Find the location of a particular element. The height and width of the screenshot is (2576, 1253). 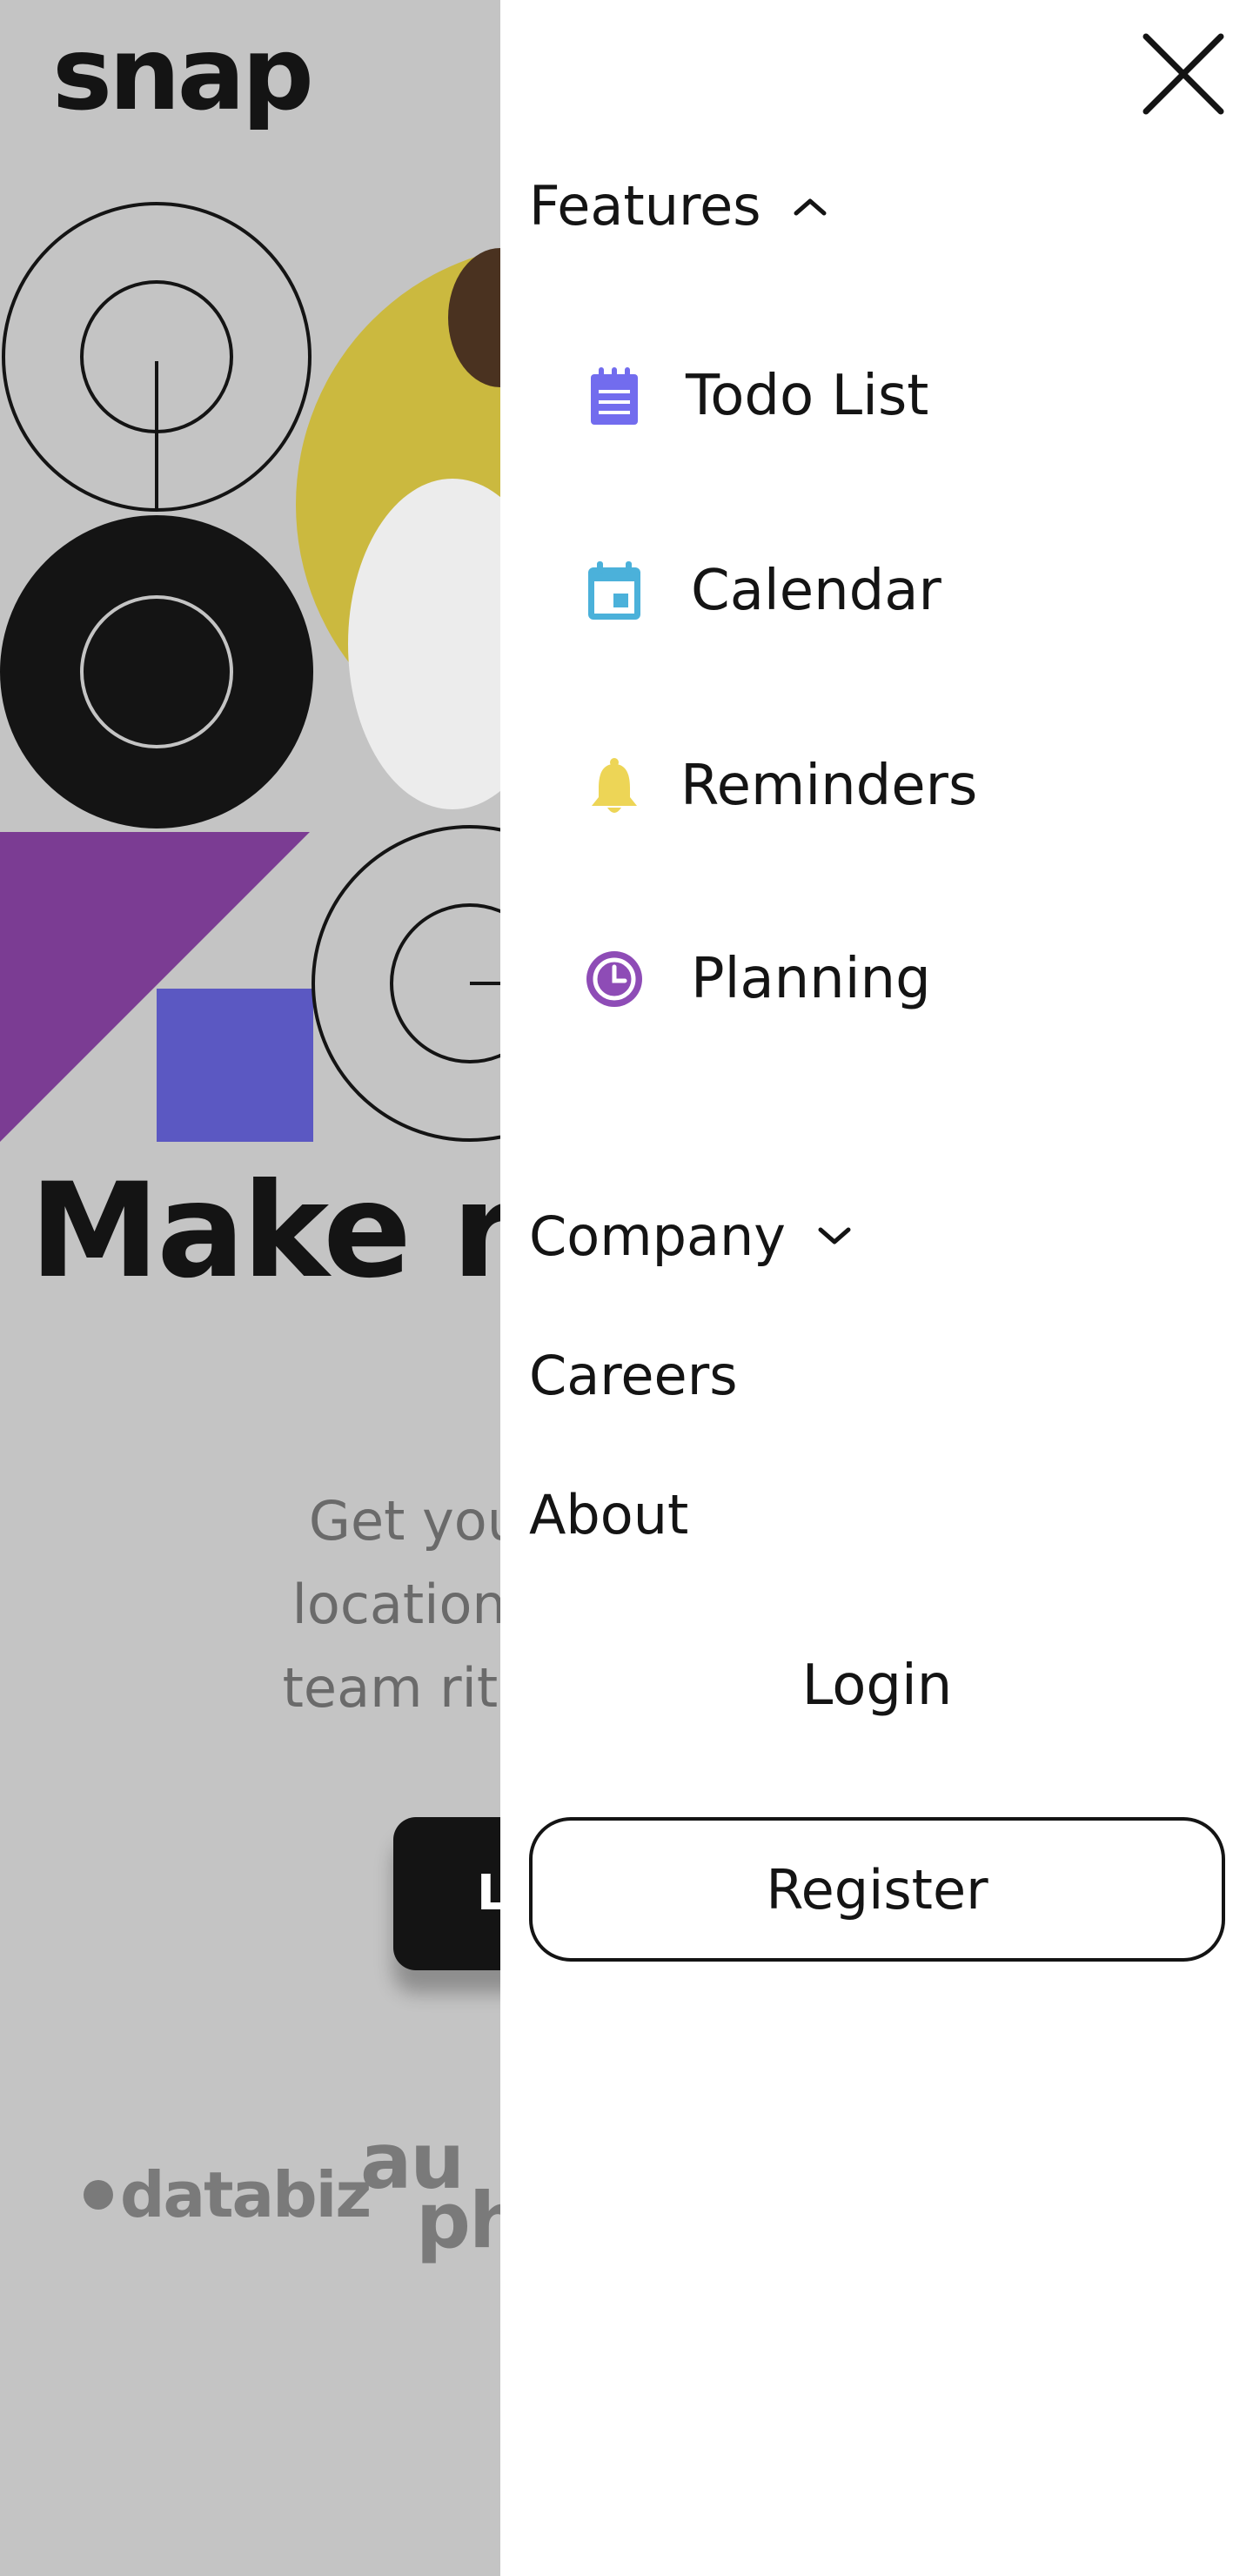

register-button: Register is located at coordinates (877, 1889).